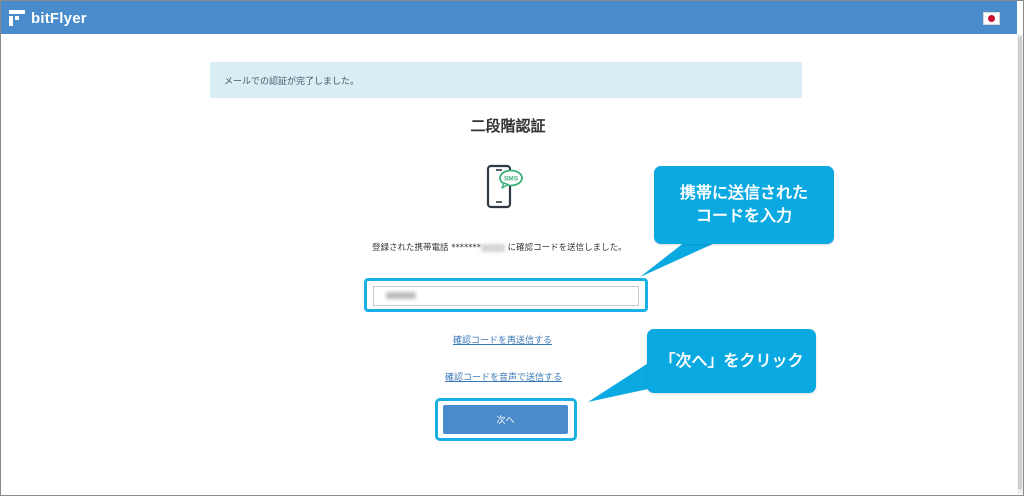 This screenshot has height=496, width=1024. I want to click on sms-phone-icon: SMS, so click(504, 186).